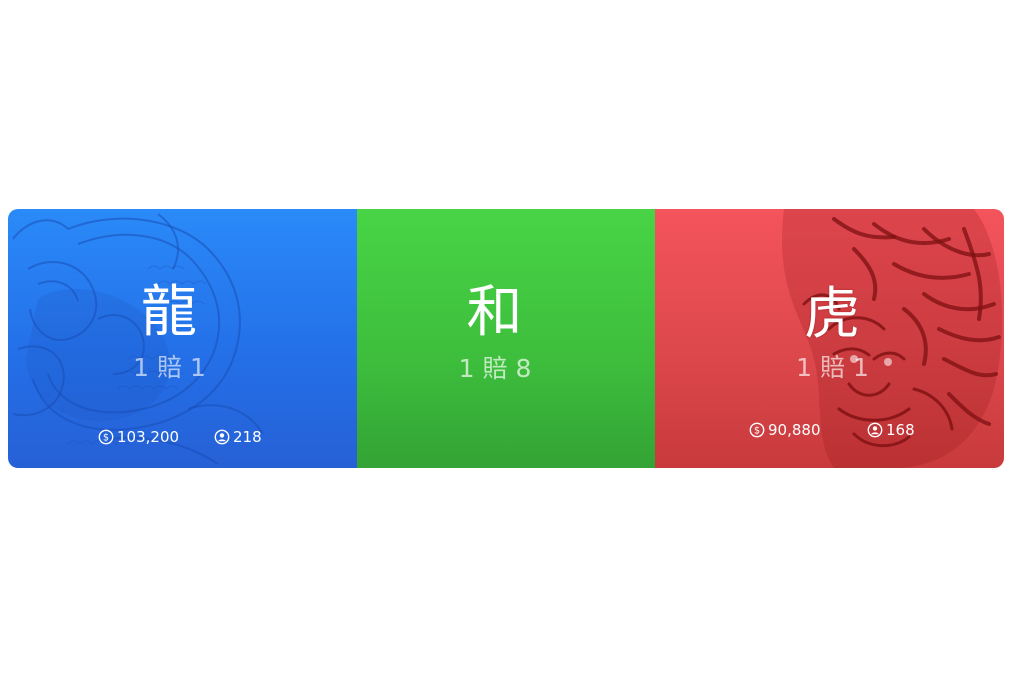 This screenshot has height=680, width=1014. Describe the element at coordinates (794, 430) in the screenshot. I see `tiger-amount-value: 90,880` at that location.